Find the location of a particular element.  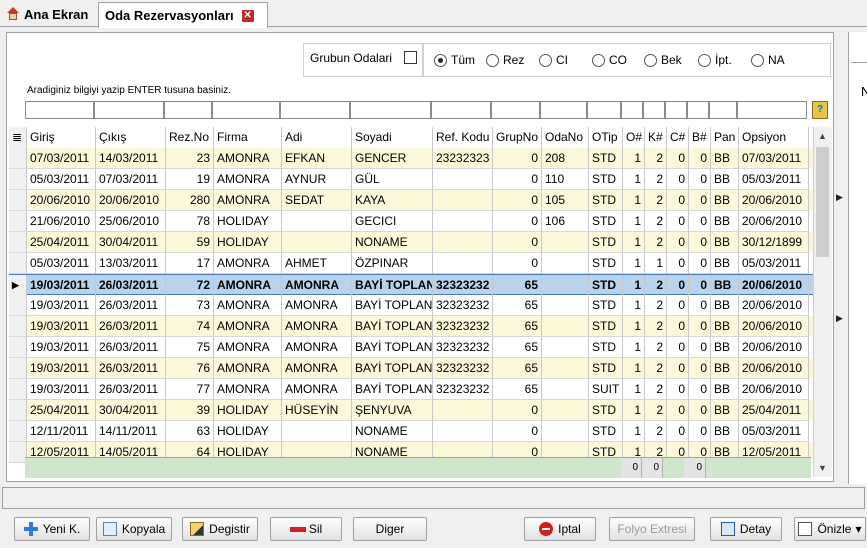

button-yeni-k: Yeni K. is located at coordinates (52, 529).